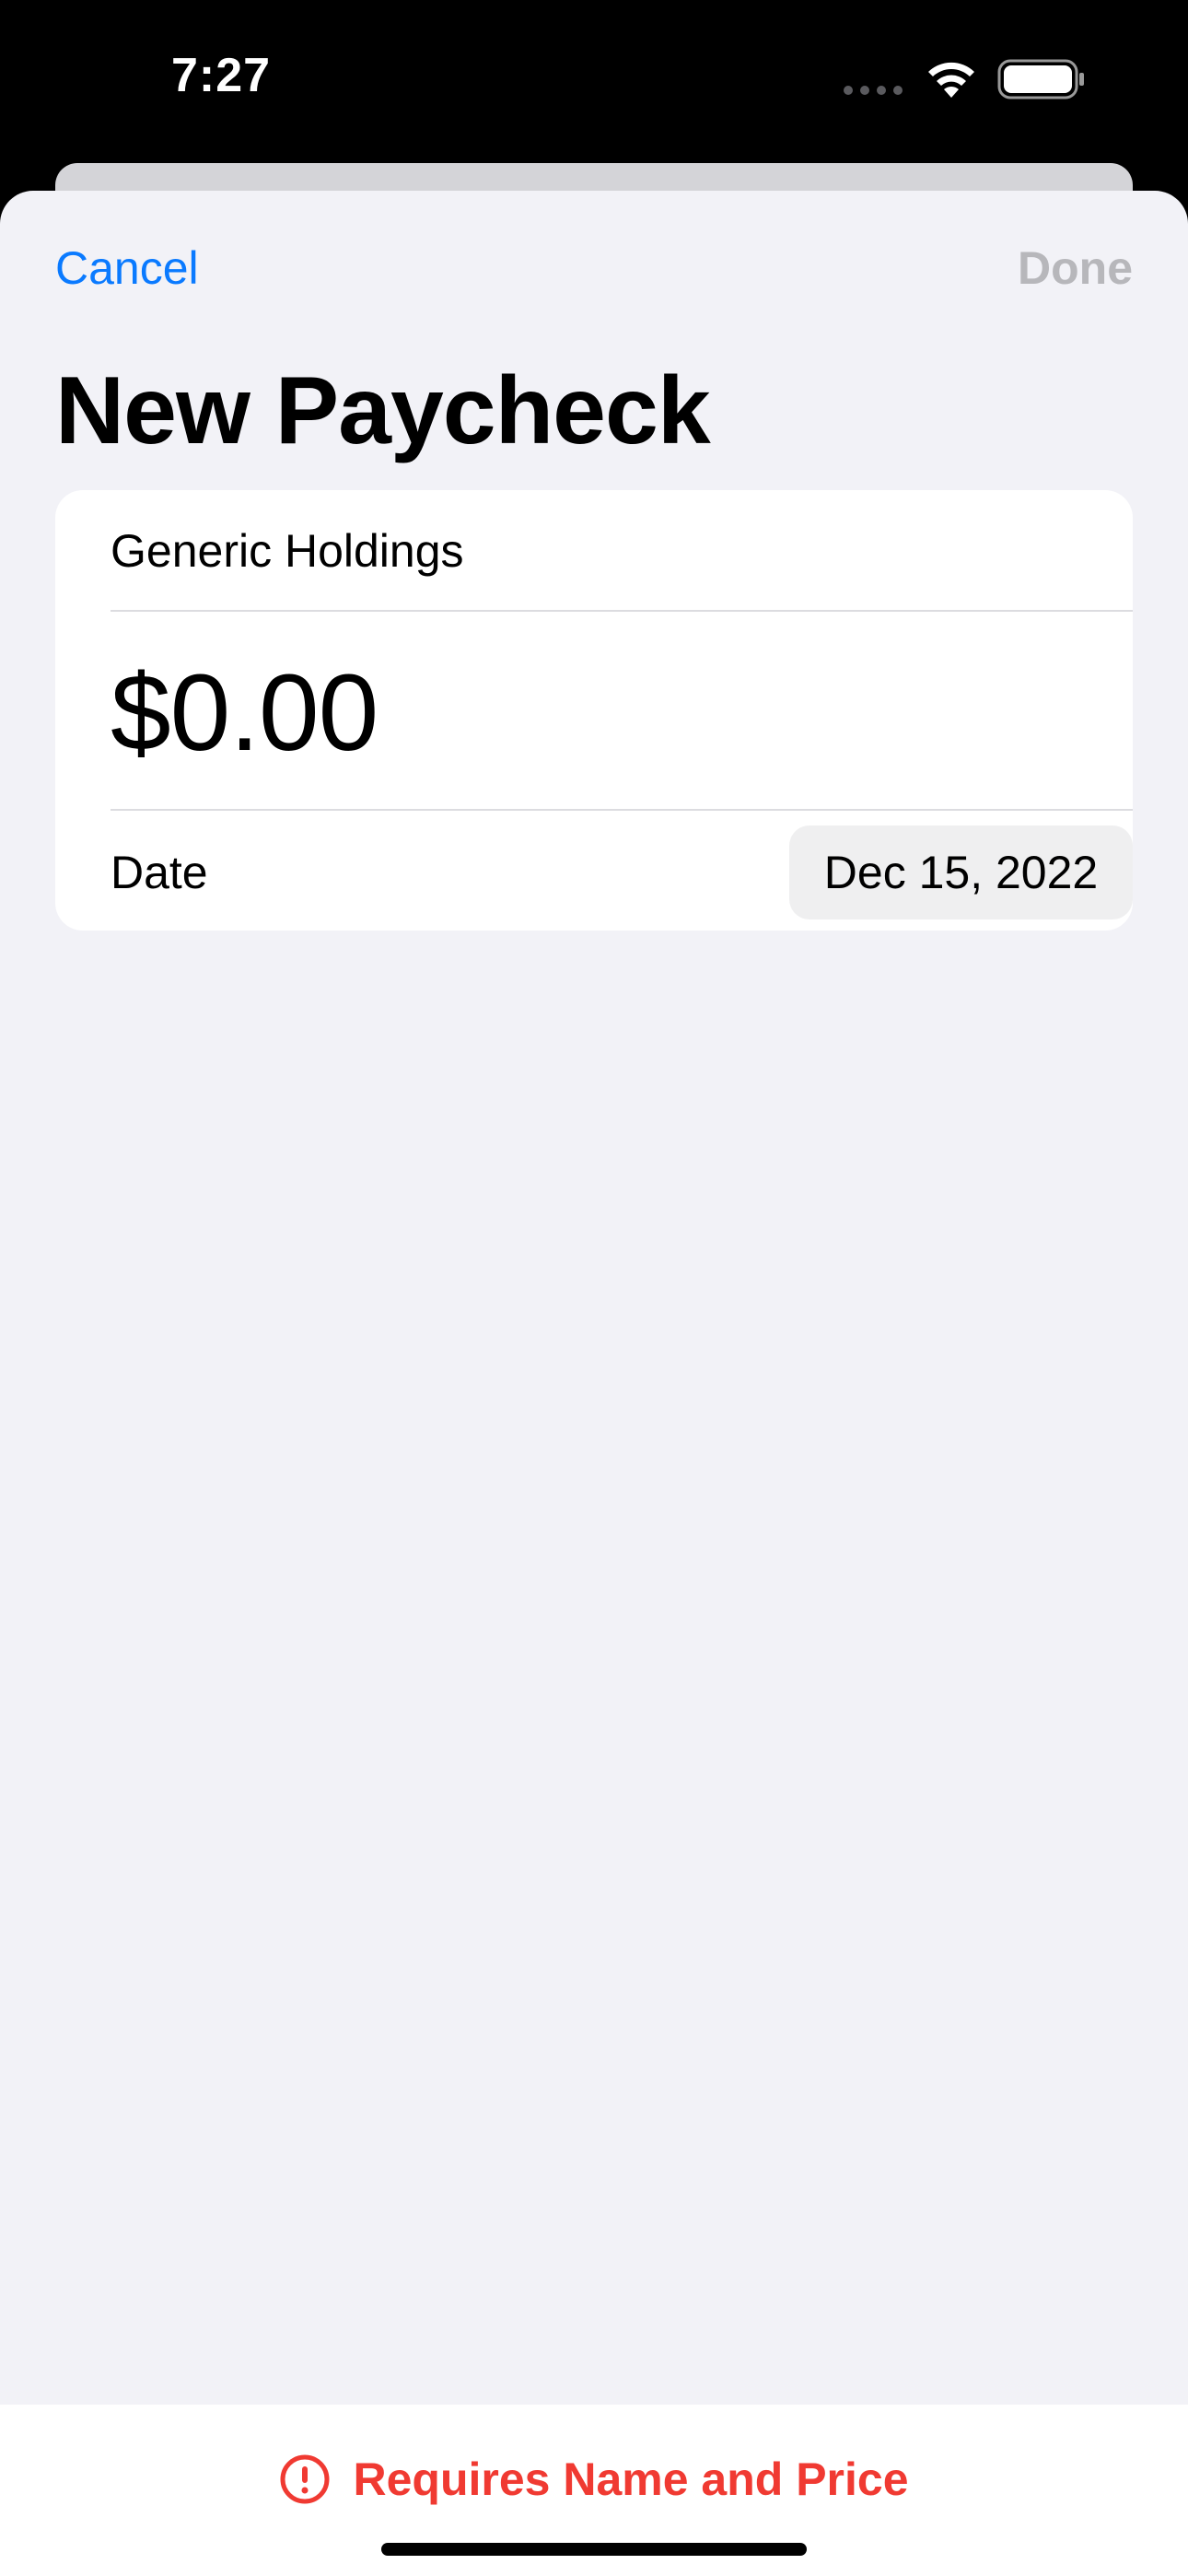 The width and height of the screenshot is (1188, 2576). I want to click on name-field: Generic Holdings, so click(622, 551).